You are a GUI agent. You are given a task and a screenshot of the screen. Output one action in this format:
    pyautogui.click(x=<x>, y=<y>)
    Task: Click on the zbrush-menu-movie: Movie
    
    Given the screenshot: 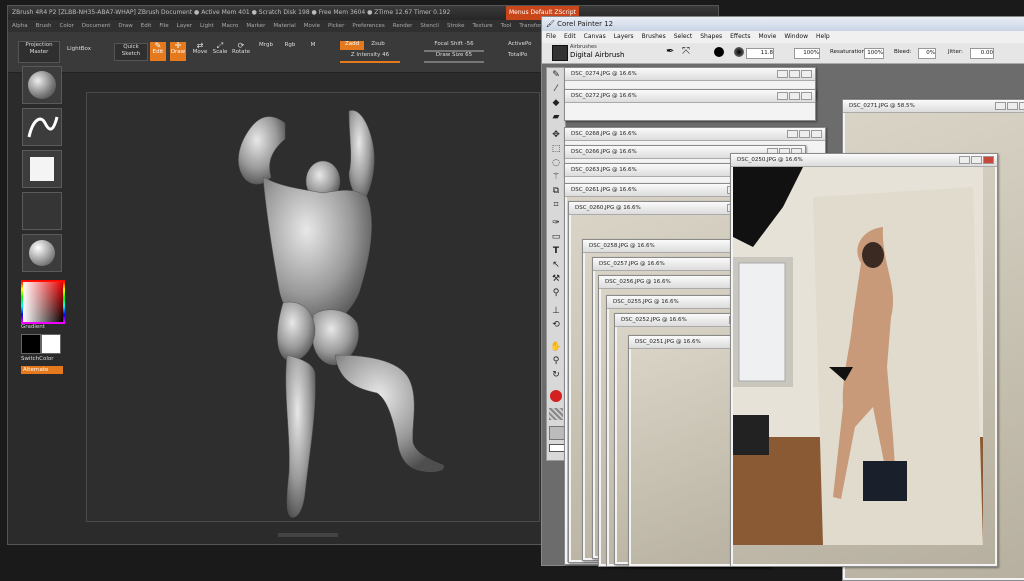 What is the action you would take?
    pyautogui.click(x=312, y=26)
    